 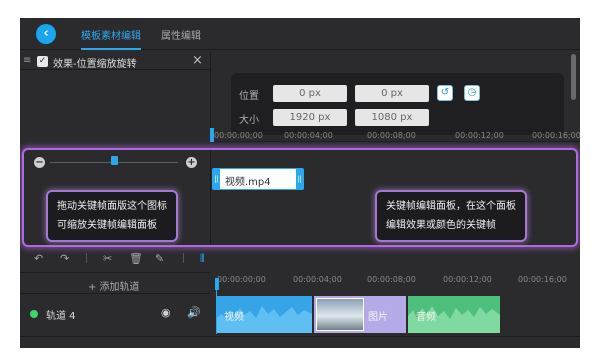 What do you see at coordinates (112, 216) in the screenshot?
I see `tooltip-zoom-hint: 拖动关键帧面版这个图标 可缩放关键帧编辑面板` at bounding box center [112, 216].